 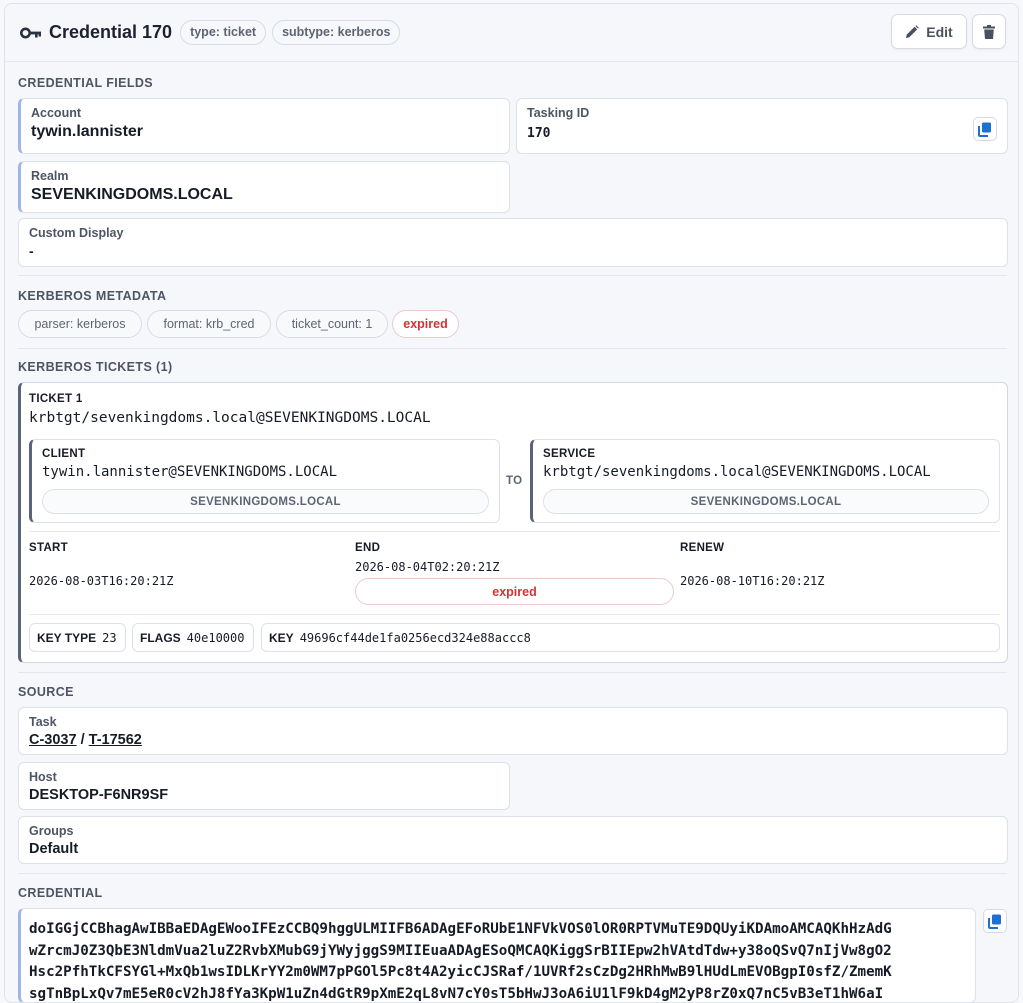 I want to click on tasking-id-field: Tasking ID 170, so click(x=762, y=126).